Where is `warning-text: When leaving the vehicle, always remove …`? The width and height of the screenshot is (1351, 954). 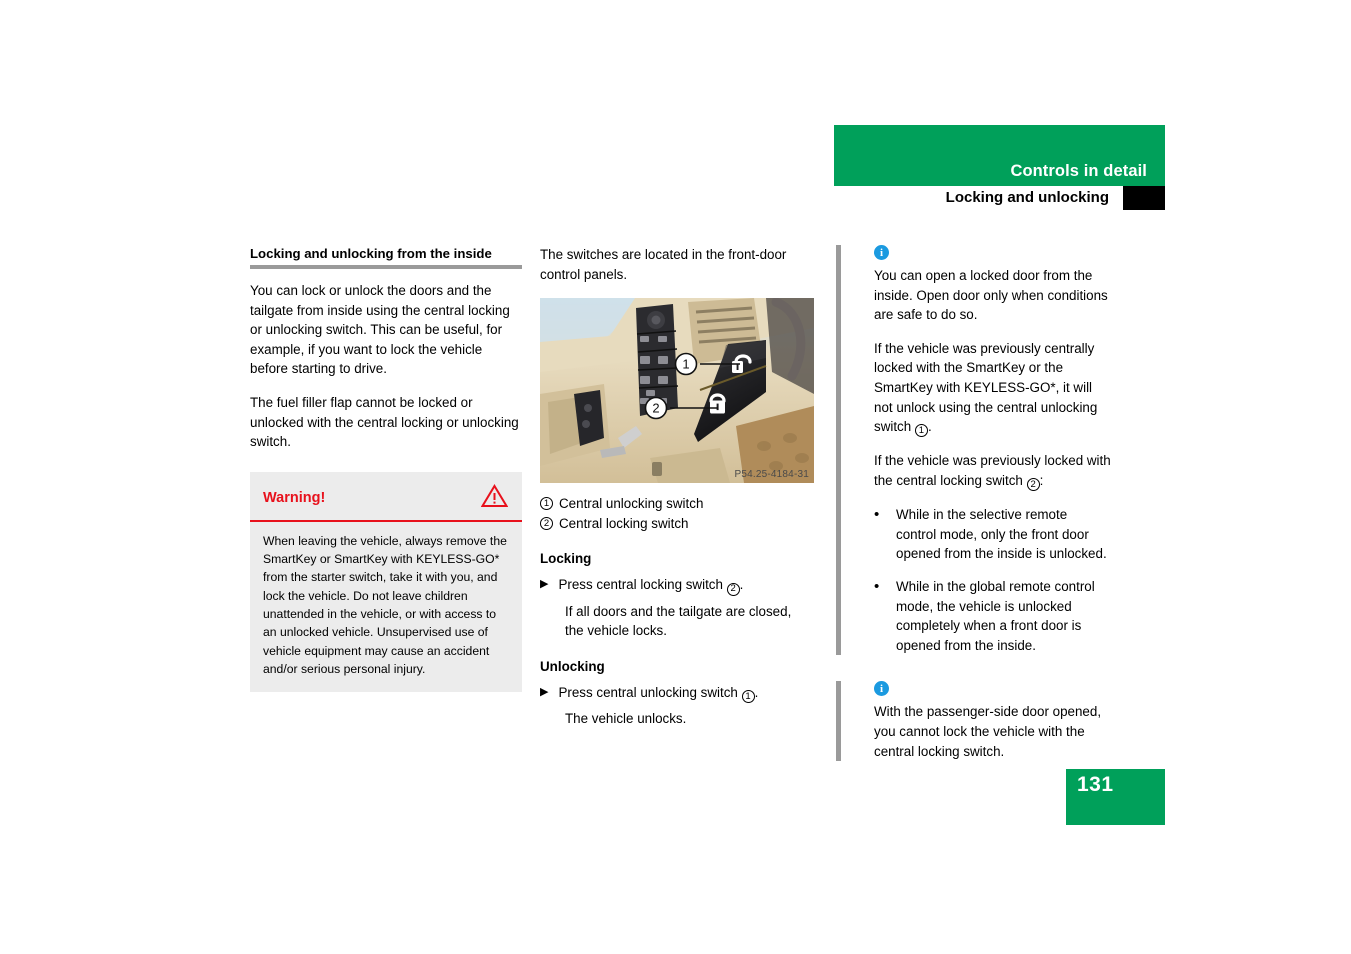 warning-text: When leaving the vehicle, always remove … is located at coordinates (385, 604).